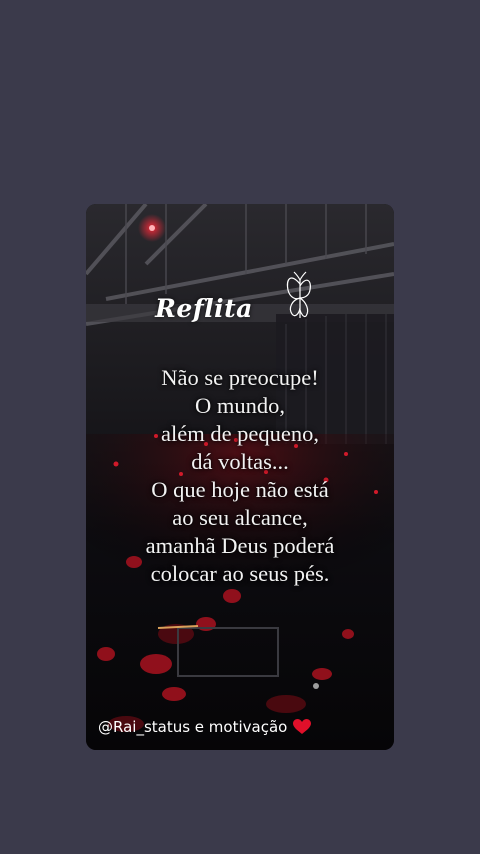 The image size is (480, 854). What do you see at coordinates (240, 573) in the screenshot?
I see `quote-line: colocar ao seus pés.` at bounding box center [240, 573].